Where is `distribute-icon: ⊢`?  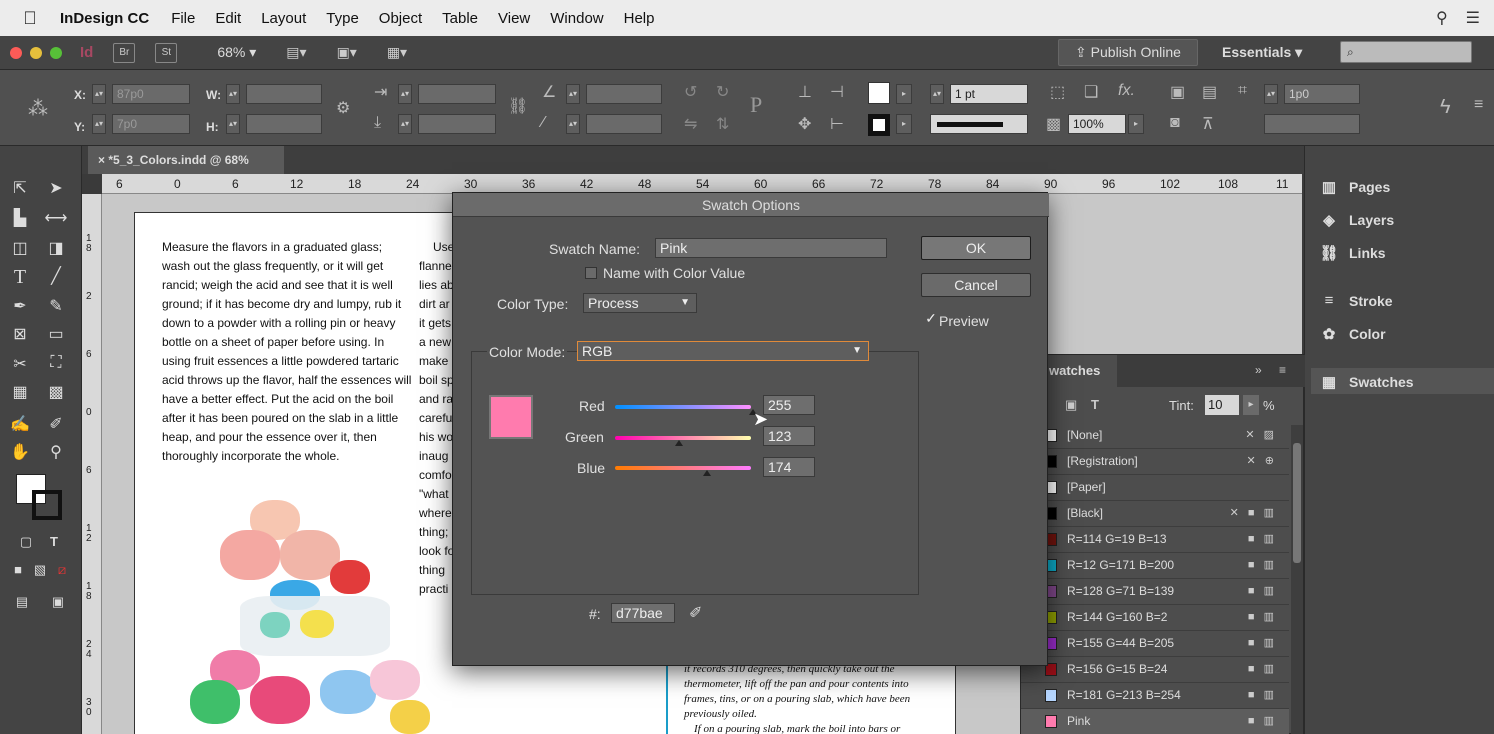 distribute-icon: ⊢ is located at coordinates (837, 124).